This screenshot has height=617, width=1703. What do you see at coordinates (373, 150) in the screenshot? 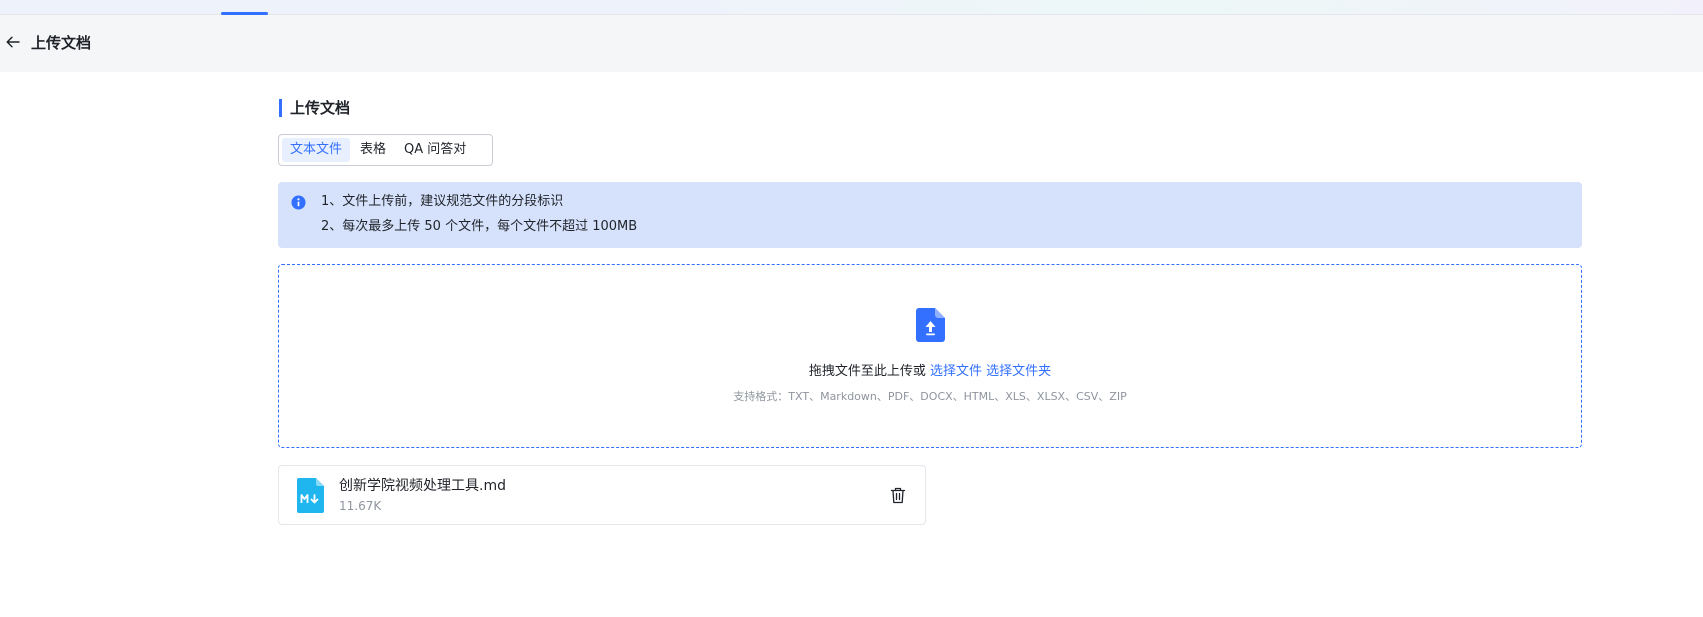
I see `tab-table: 表格` at bounding box center [373, 150].